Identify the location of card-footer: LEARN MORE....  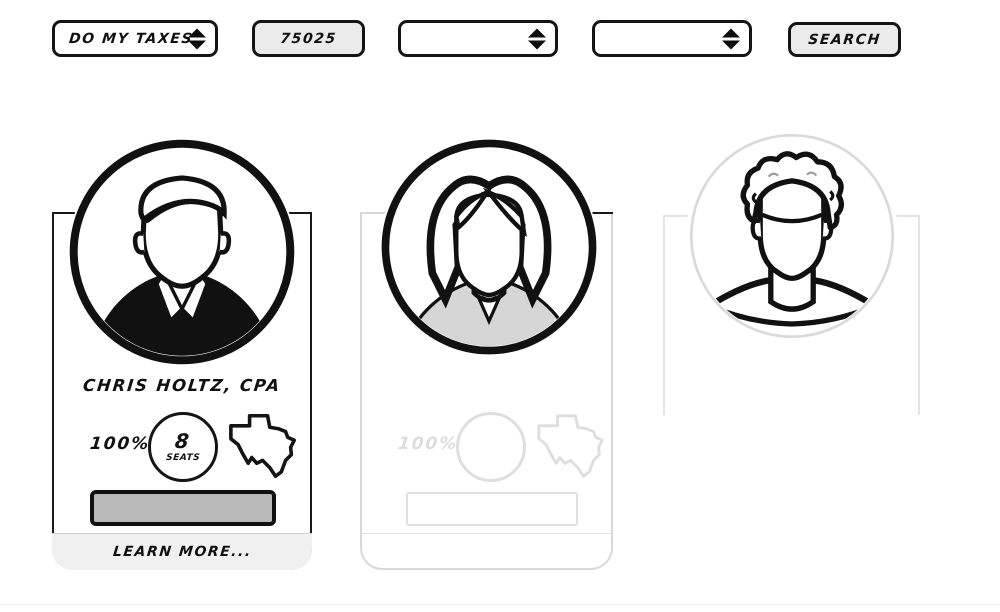
(182, 551).